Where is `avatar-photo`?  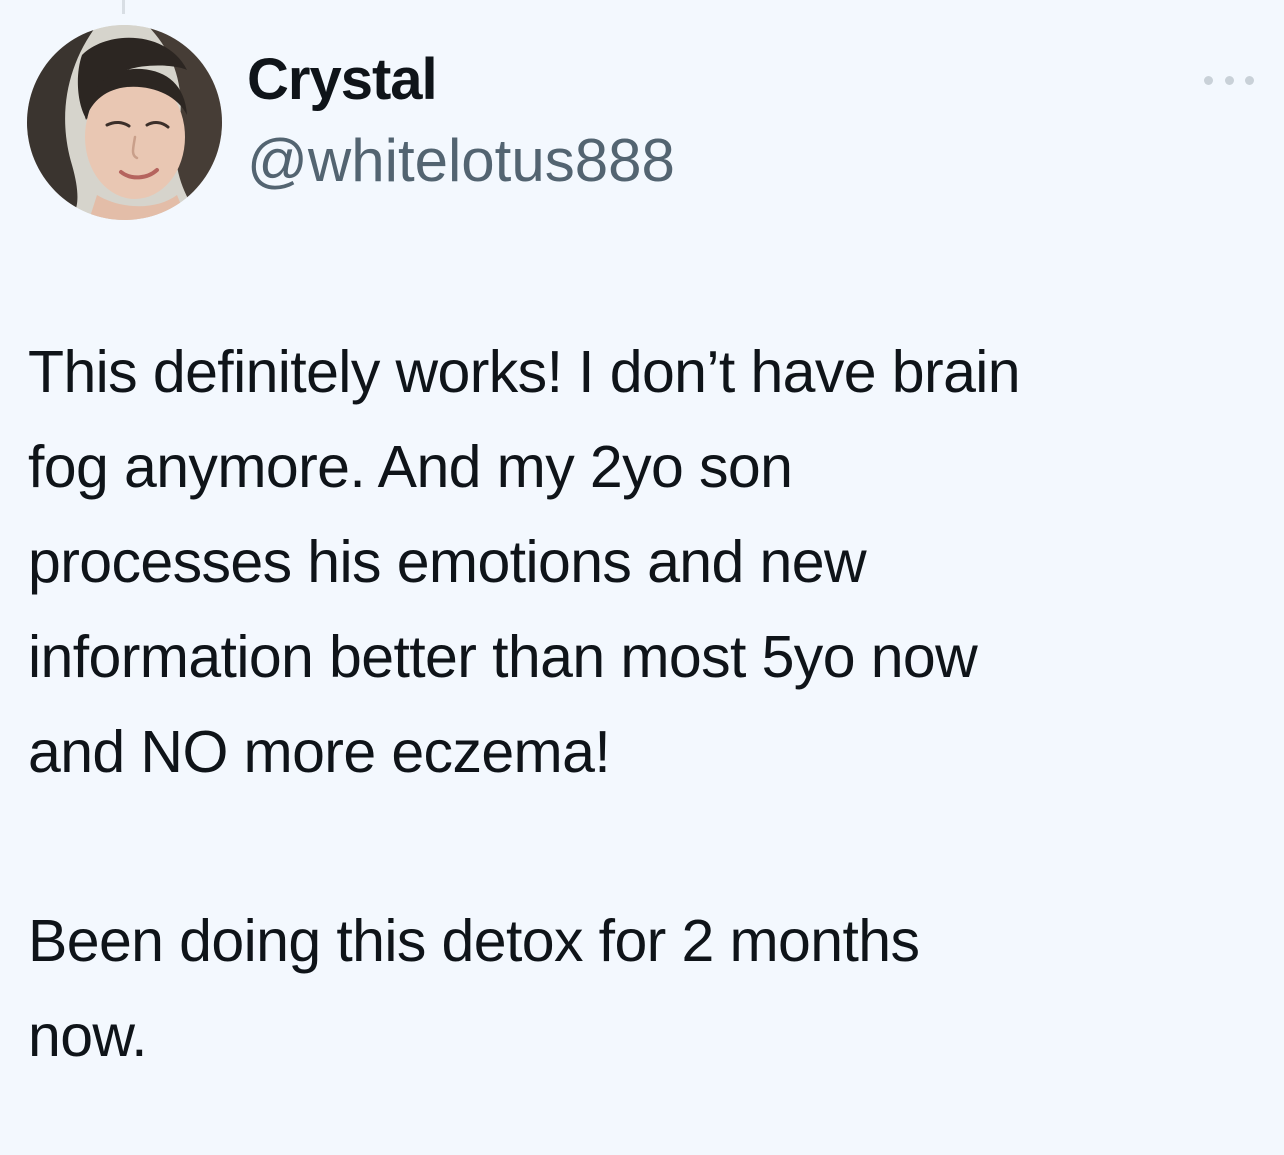 avatar-photo is located at coordinates (124, 122).